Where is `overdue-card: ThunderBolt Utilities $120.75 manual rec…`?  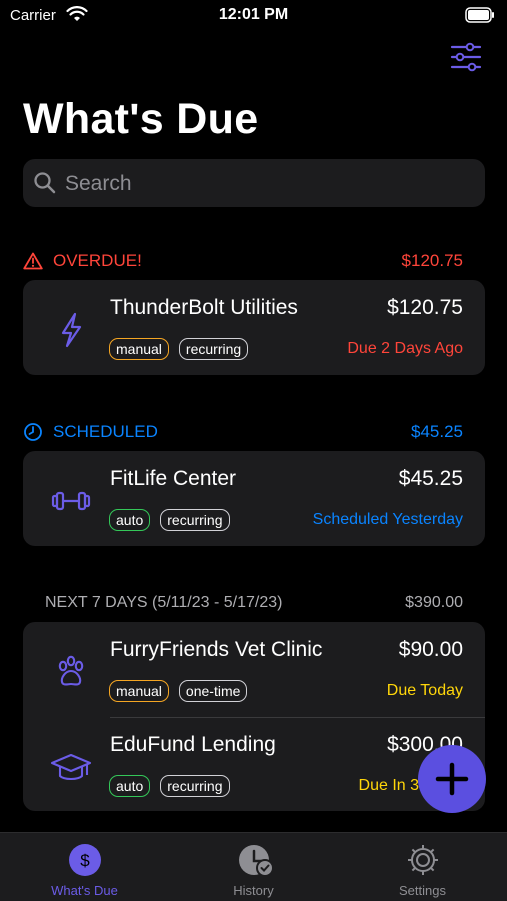
overdue-card: ThunderBolt Utilities $120.75 manual rec… is located at coordinates (254, 327).